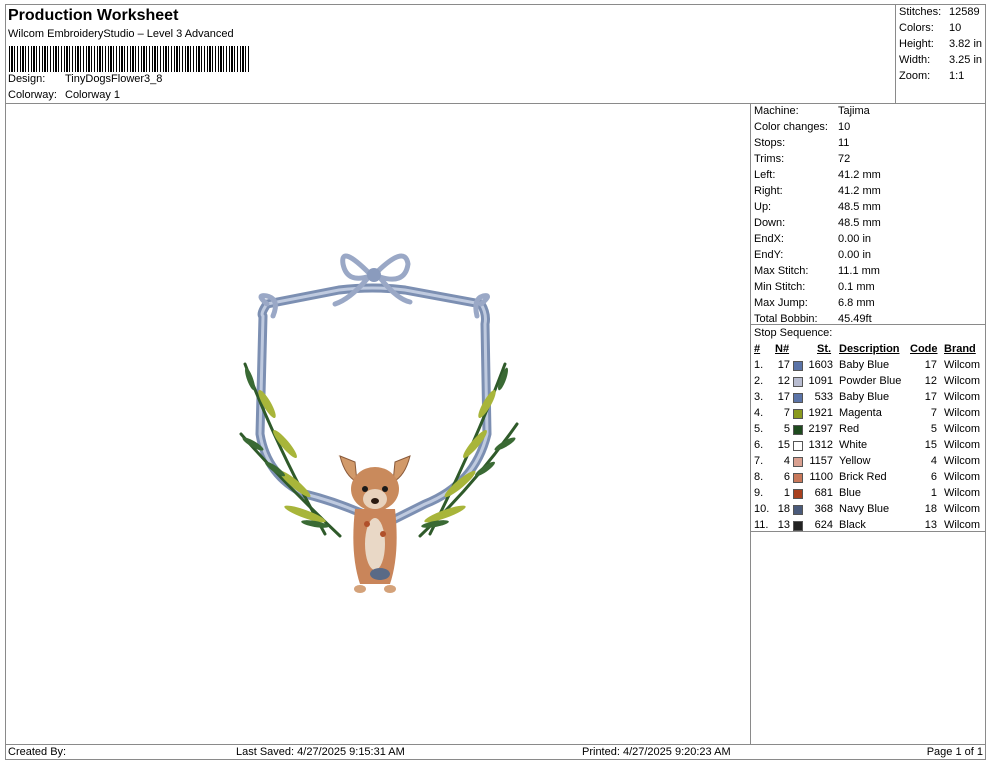 This screenshot has width=990, height=762. Describe the element at coordinates (854, 111) in the screenshot. I see `info-value: Tajima` at that location.